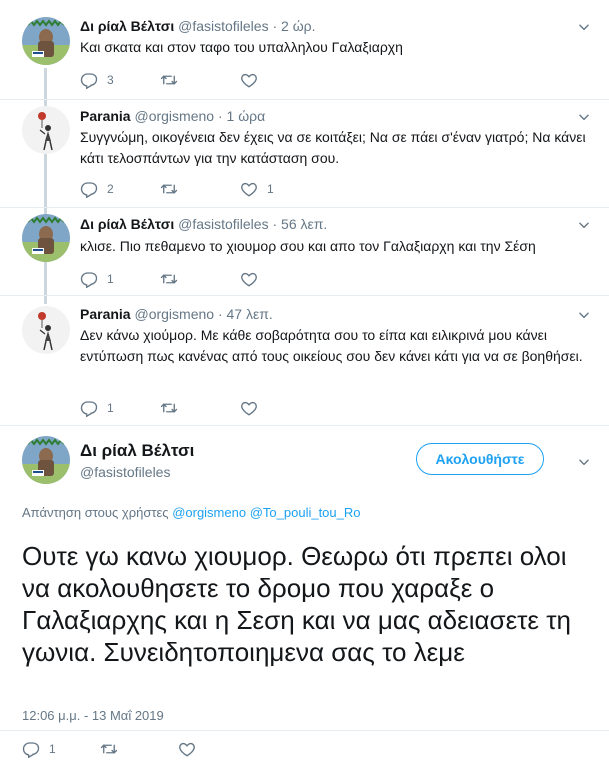  I want to click on tweet-header: Parania @orgismeno · 47 λεπ., so click(176, 314).